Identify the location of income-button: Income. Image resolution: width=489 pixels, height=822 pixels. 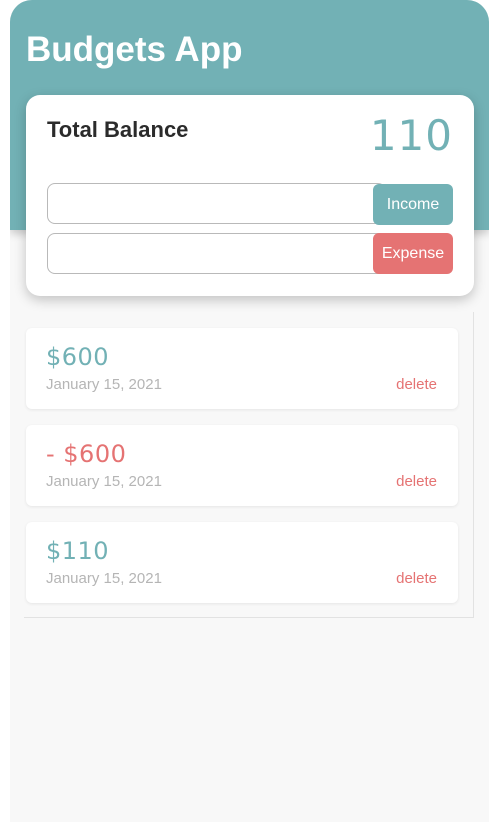
(413, 204).